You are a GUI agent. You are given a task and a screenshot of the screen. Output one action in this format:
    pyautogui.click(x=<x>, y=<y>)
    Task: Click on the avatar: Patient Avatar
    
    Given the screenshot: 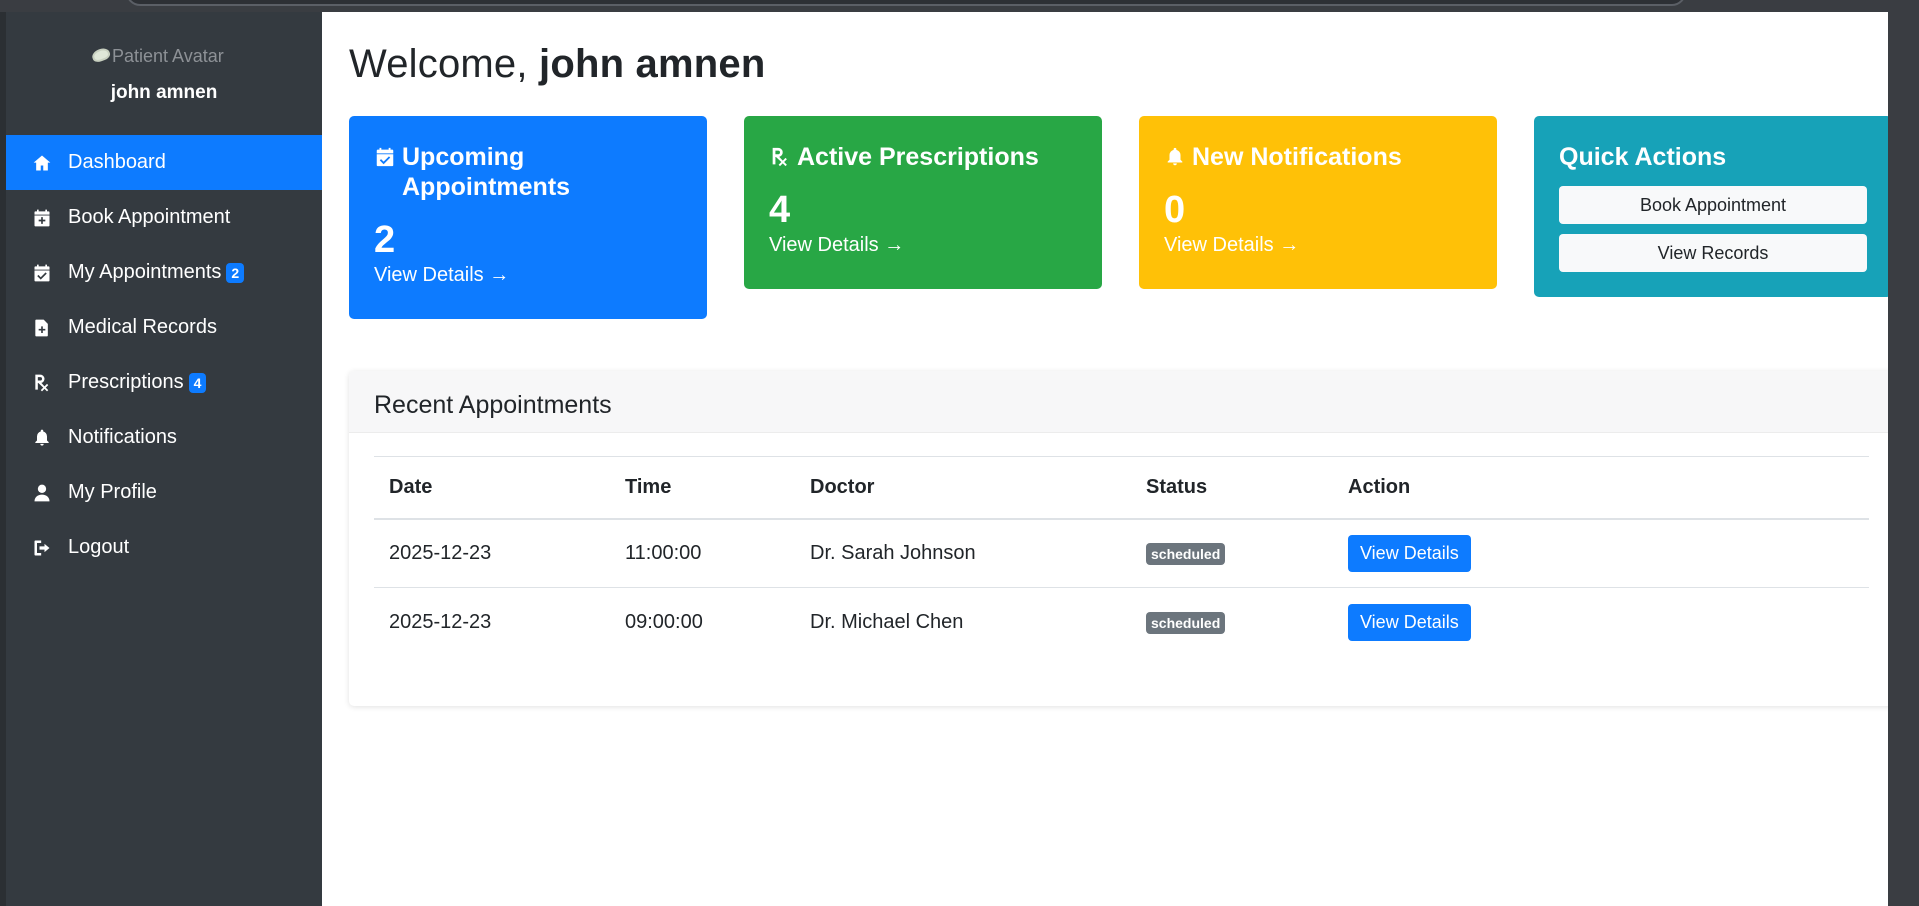 What is the action you would take?
    pyautogui.click(x=167, y=57)
    